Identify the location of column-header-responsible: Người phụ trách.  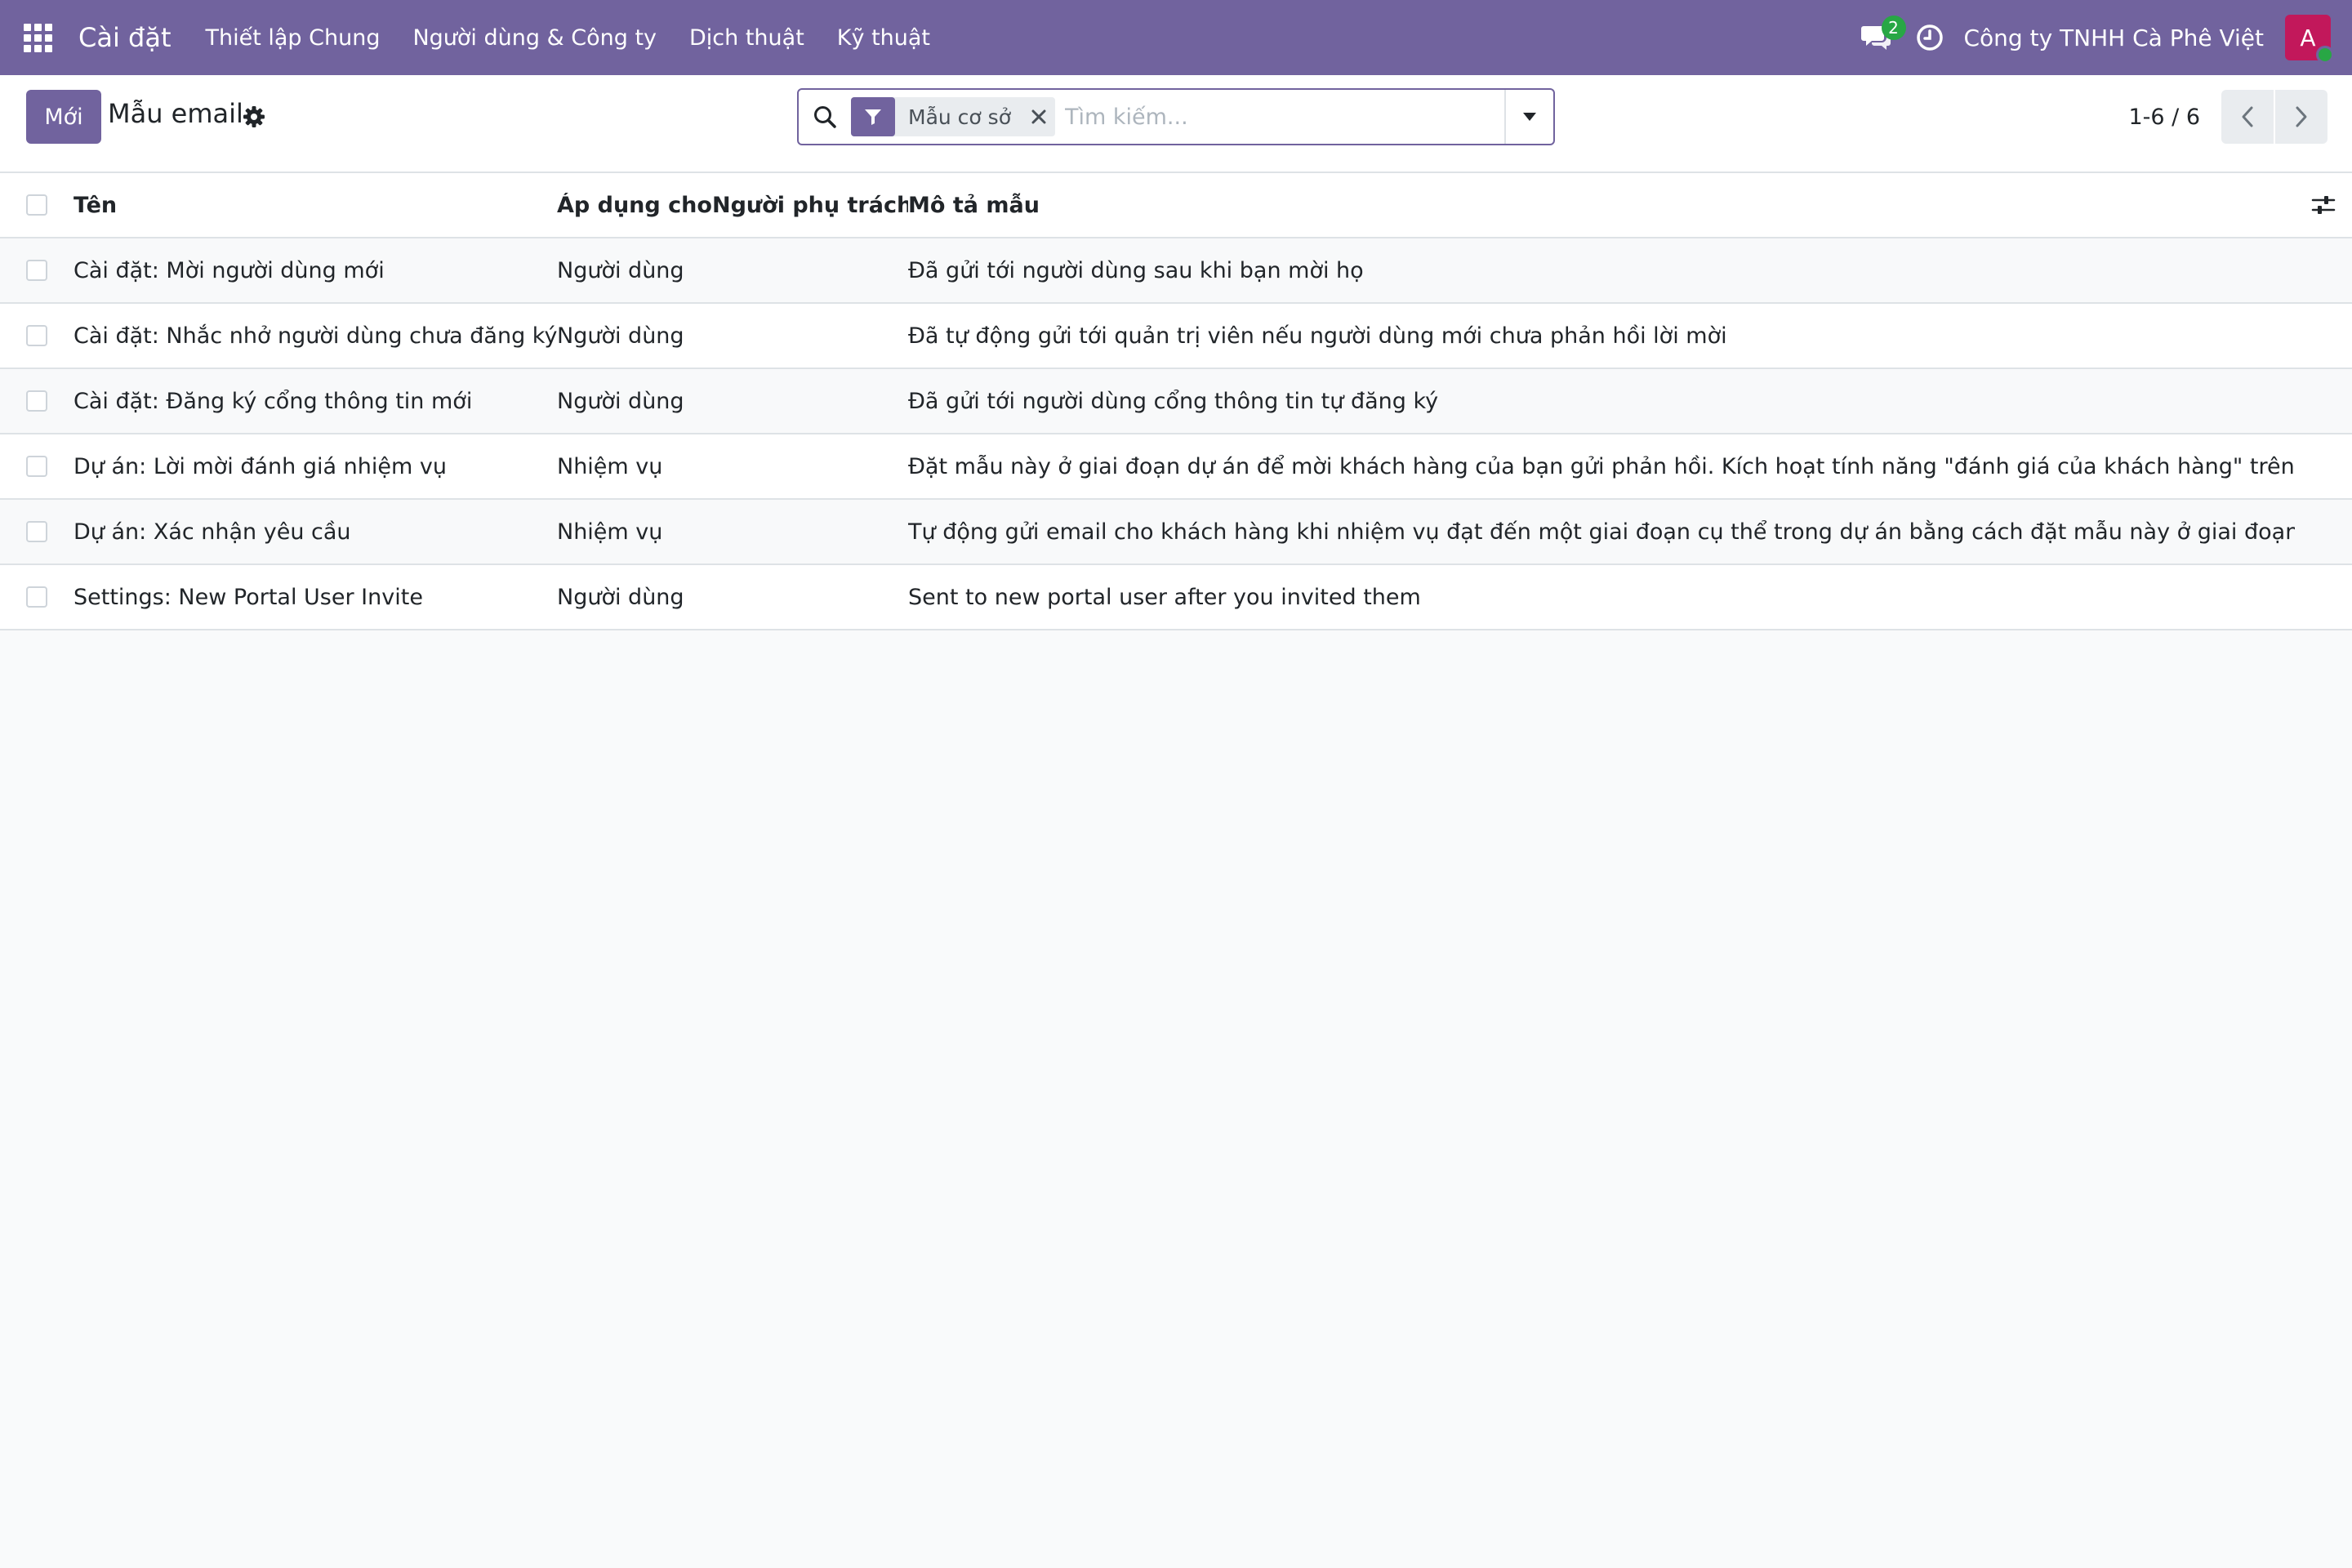
(810, 205).